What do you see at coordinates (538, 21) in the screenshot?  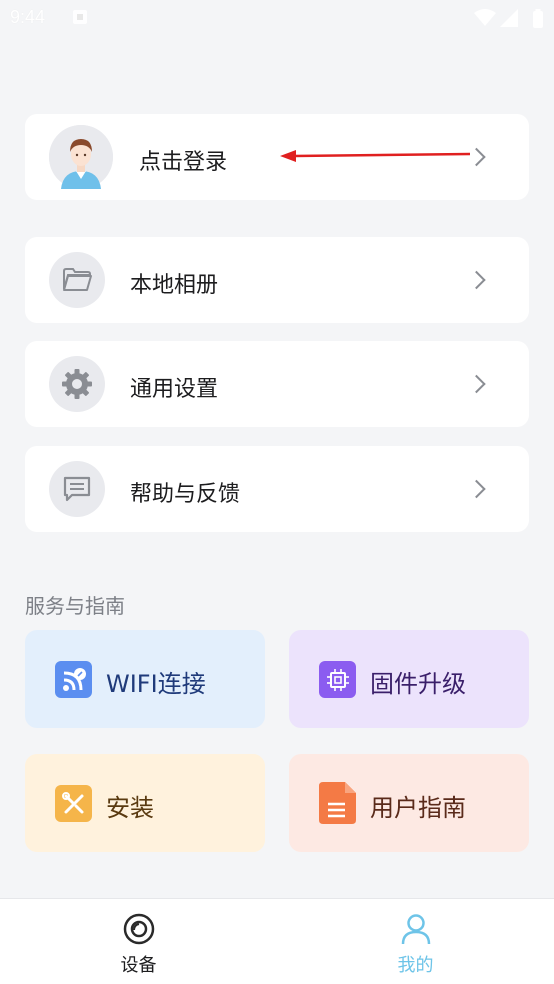 I see `battery-icon` at bounding box center [538, 21].